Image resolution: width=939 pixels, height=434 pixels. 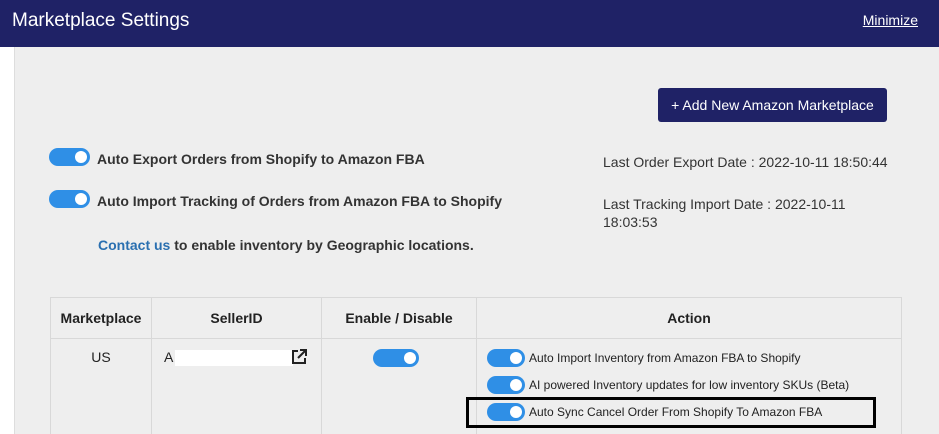 What do you see at coordinates (772, 105) in the screenshot?
I see `add-marketplace-button: + Add New Amazon Marketplace` at bounding box center [772, 105].